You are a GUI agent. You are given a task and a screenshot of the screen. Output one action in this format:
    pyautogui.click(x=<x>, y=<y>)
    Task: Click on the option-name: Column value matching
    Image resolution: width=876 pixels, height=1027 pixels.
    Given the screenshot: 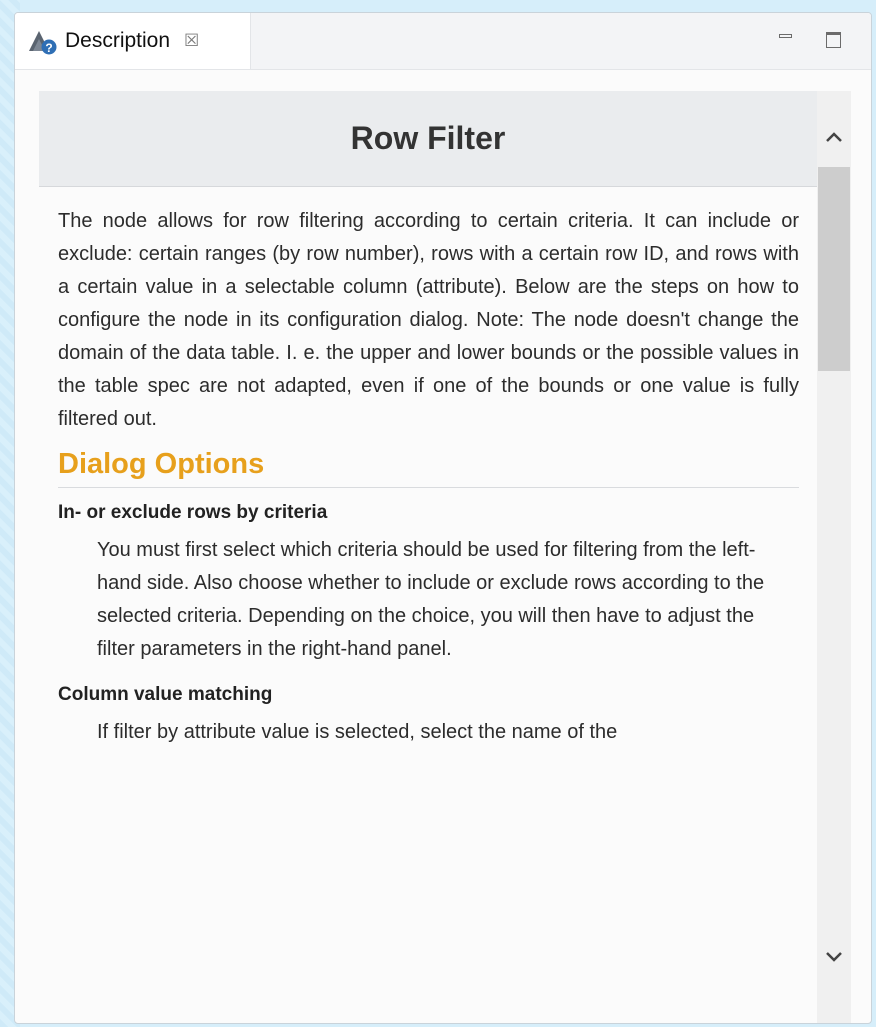 What is the action you would take?
    pyautogui.click(x=165, y=694)
    